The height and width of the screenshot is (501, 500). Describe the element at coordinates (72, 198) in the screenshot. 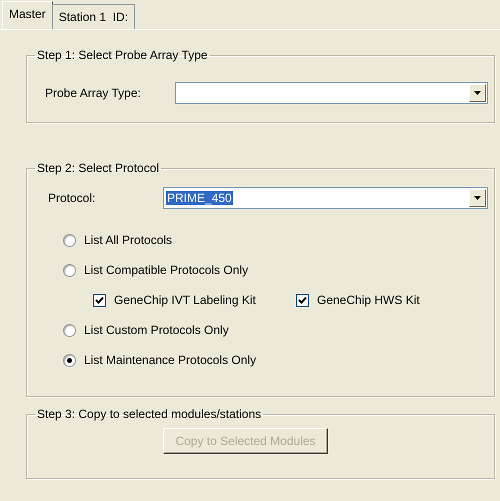

I see `field-label: Protocol:` at that location.